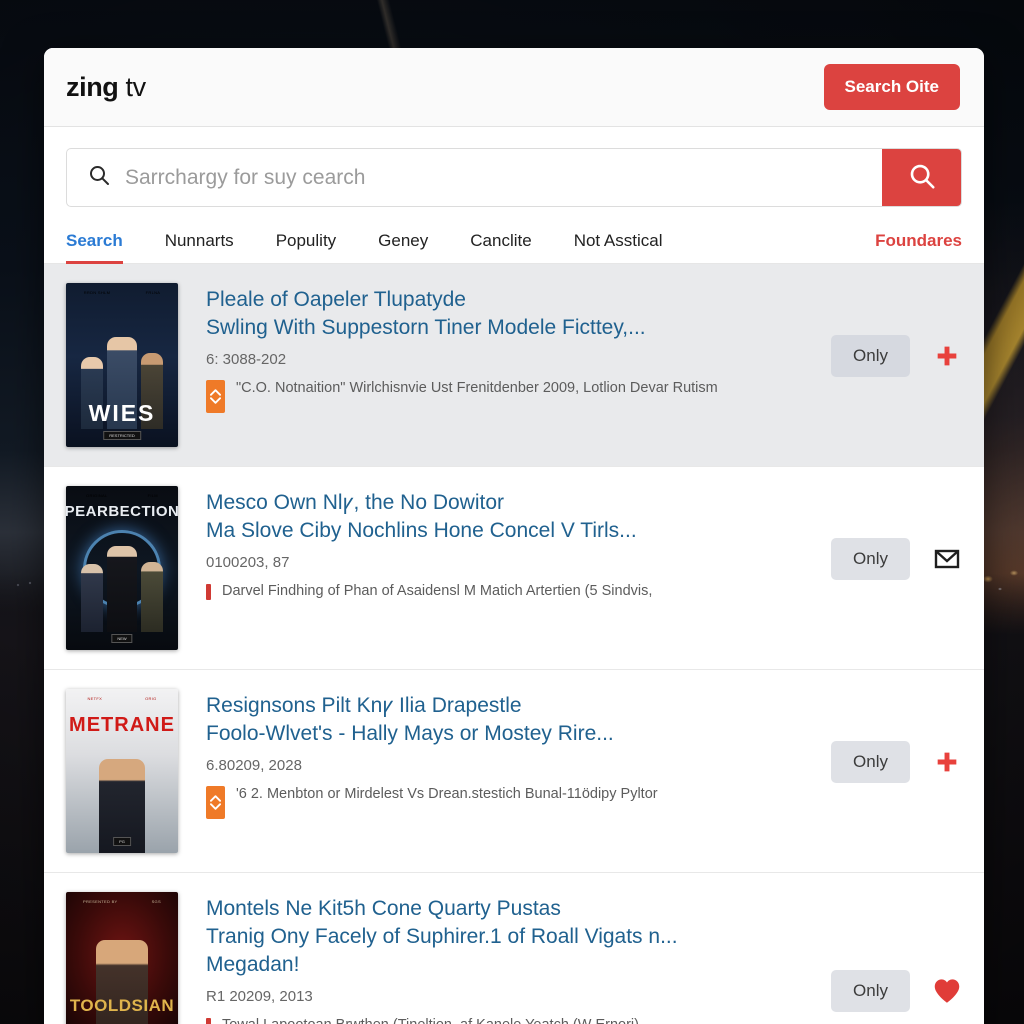  I want to click on result-meta: 6: 3088-202, so click(246, 360).